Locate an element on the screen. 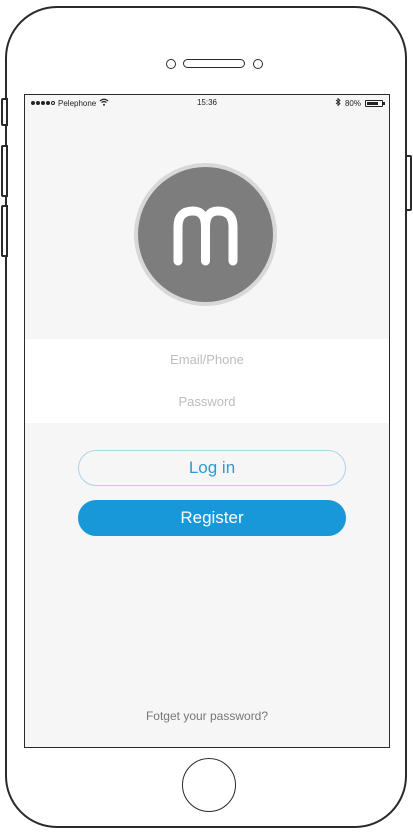 The width and height of the screenshot is (413, 834). password-input: Password is located at coordinates (207, 402).